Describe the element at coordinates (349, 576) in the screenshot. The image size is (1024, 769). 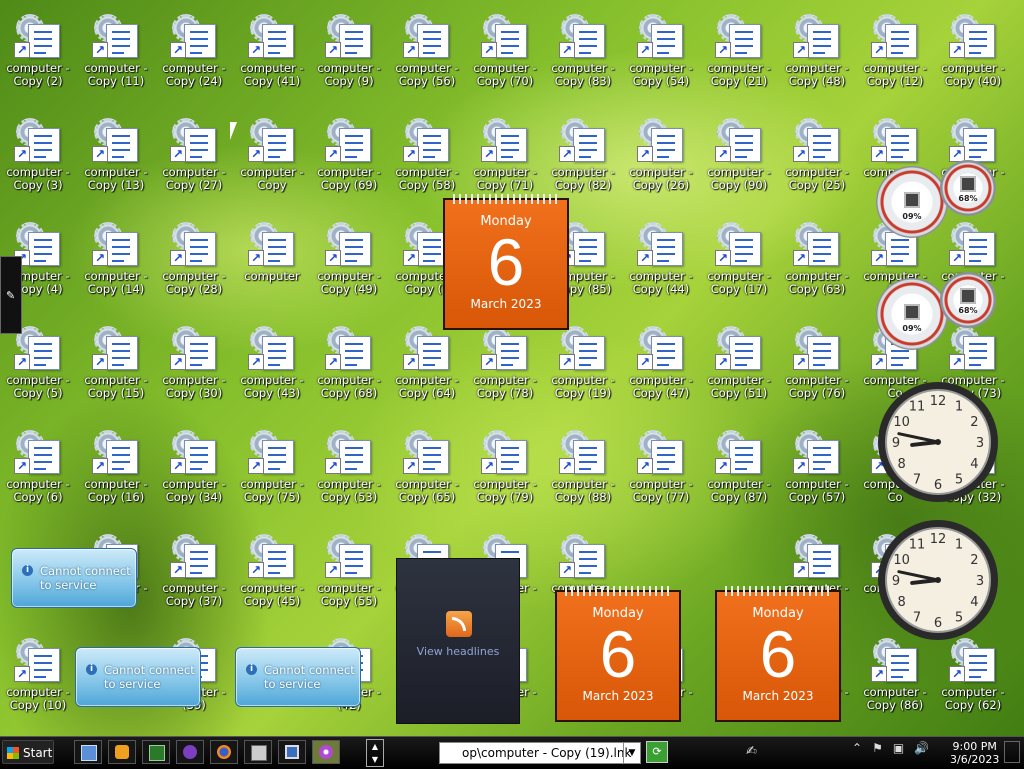
I see `desktop-shortcut: ↗ computer - Copy (55)` at that location.